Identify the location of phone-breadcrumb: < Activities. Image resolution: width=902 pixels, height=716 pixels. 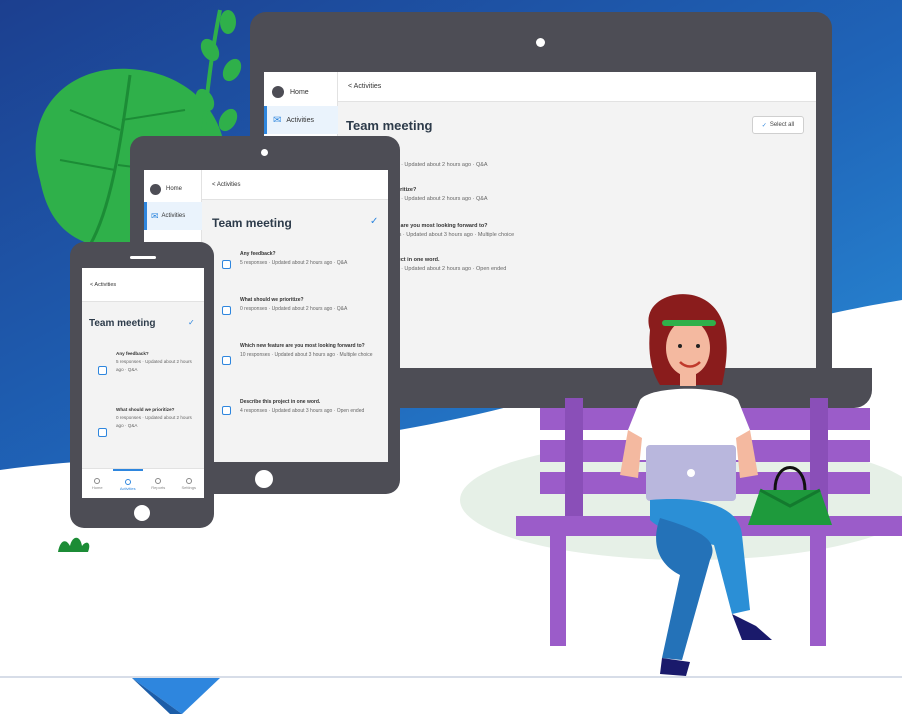
(143, 285).